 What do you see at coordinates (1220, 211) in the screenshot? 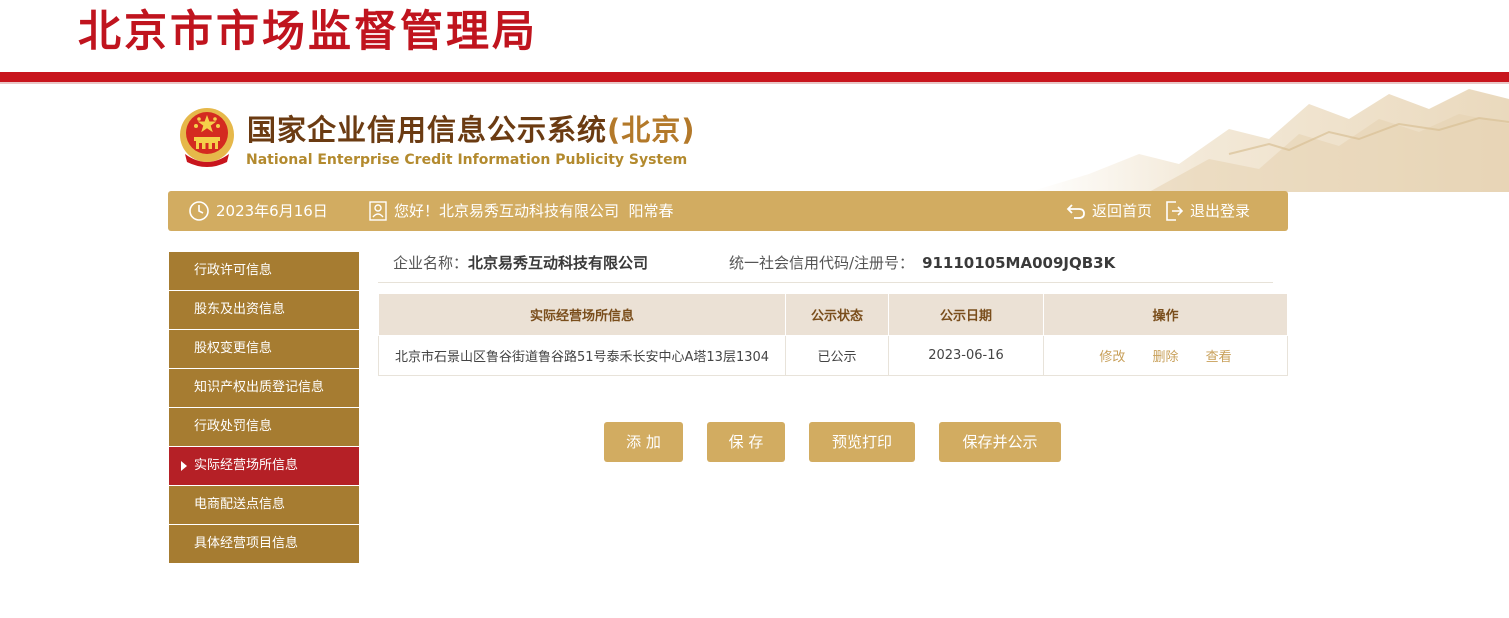
I see `logout-link-label: 退出登录` at bounding box center [1220, 211].